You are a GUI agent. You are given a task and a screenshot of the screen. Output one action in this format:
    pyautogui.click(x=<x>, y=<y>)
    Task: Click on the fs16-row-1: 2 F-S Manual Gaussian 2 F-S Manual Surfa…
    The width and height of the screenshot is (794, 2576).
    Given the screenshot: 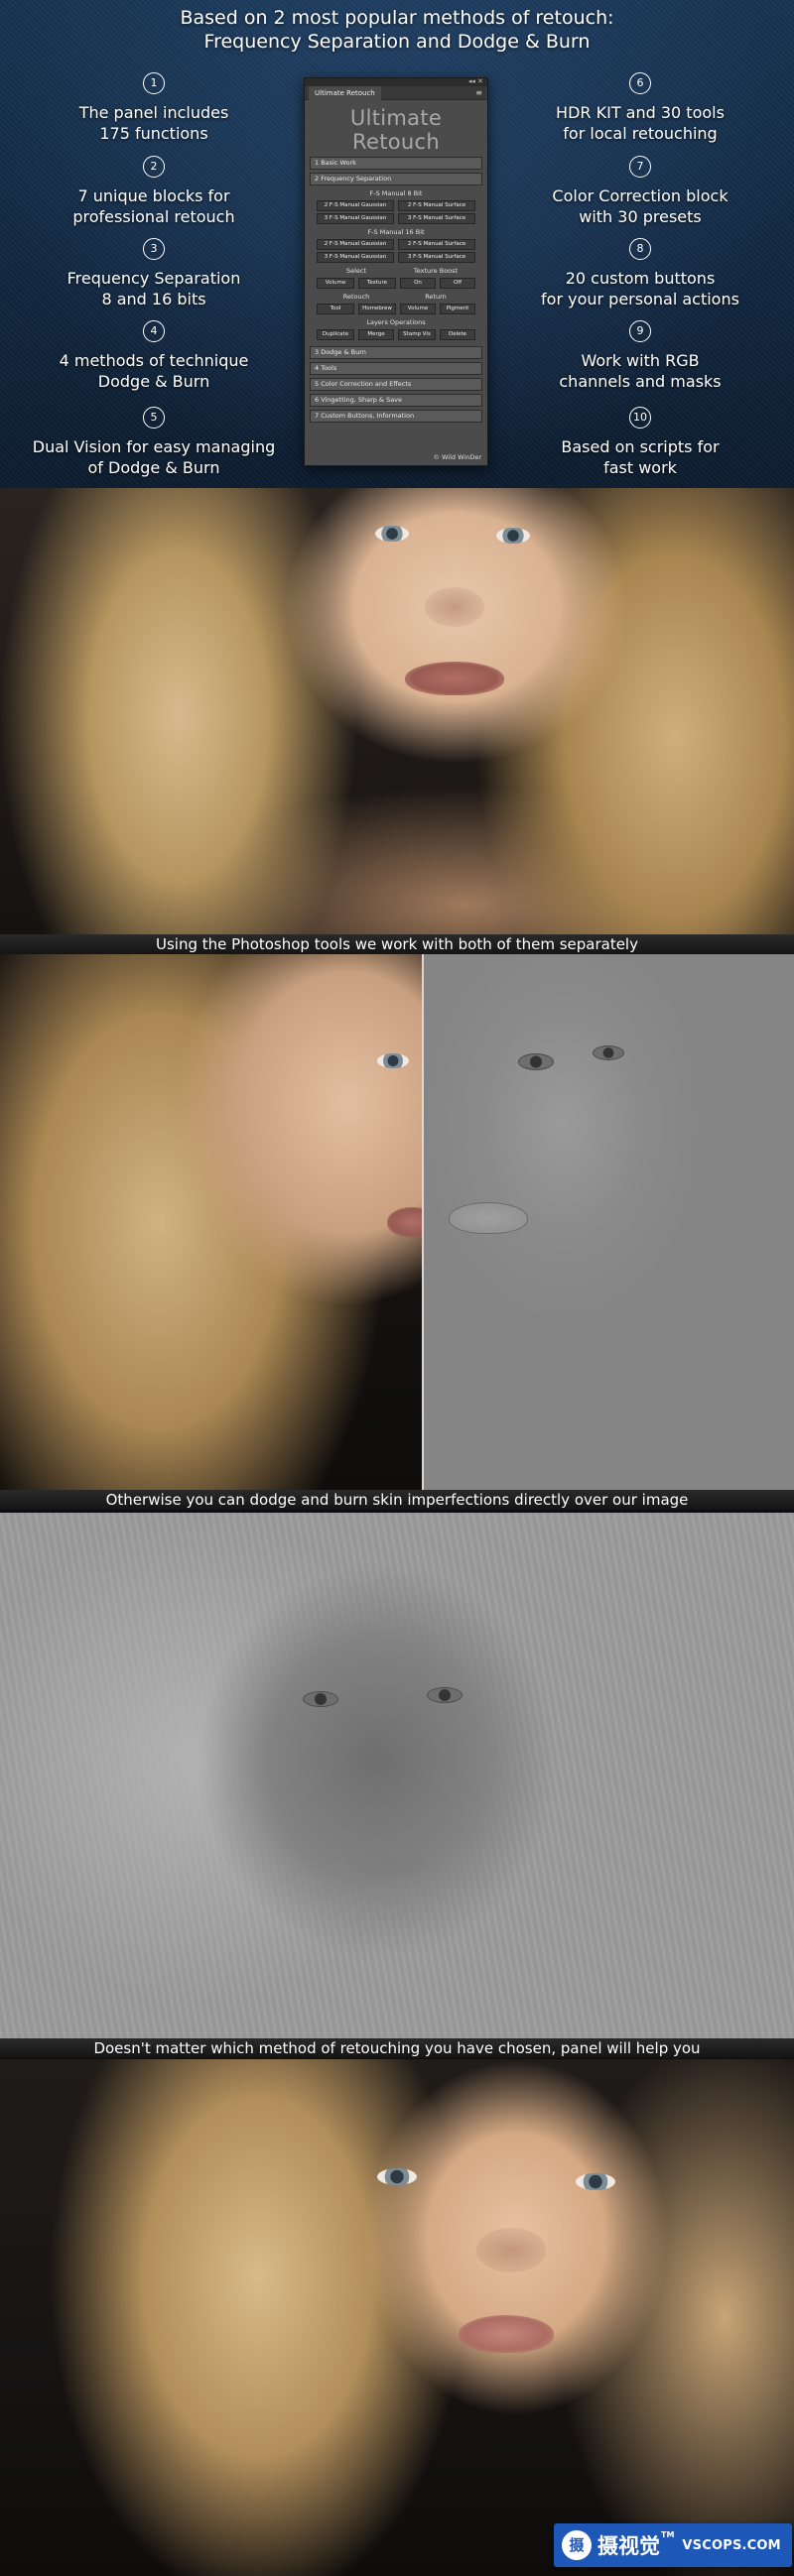 What is the action you would take?
    pyautogui.click(x=396, y=244)
    